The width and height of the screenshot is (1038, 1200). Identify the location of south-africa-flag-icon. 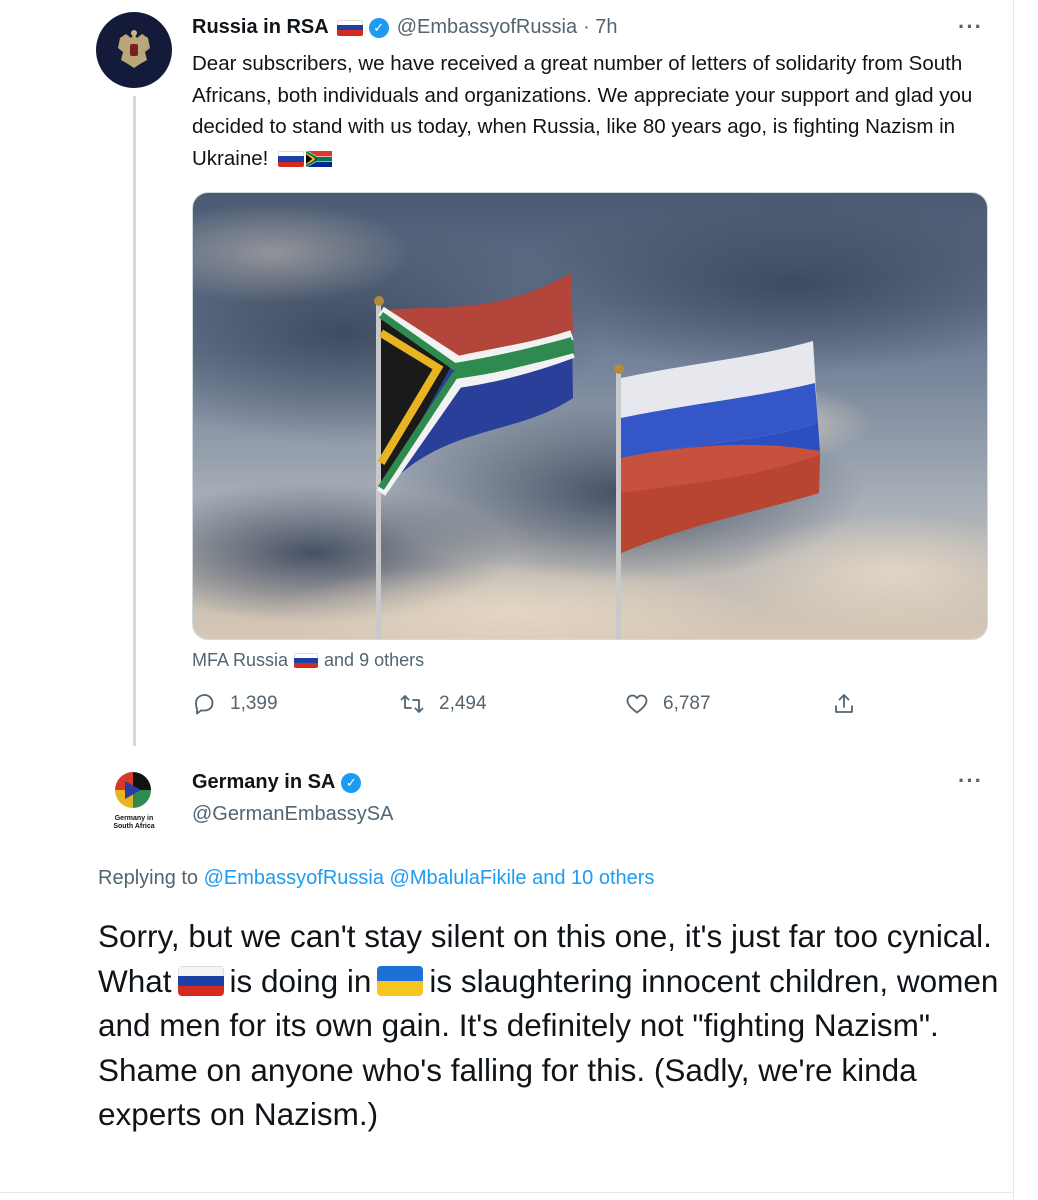
(319, 159).